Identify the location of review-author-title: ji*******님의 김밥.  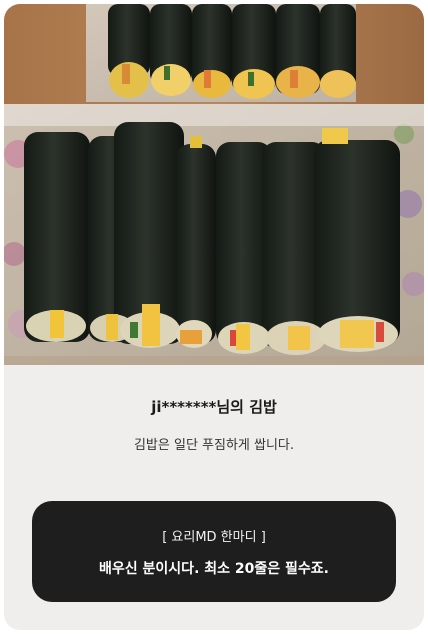
(214, 407).